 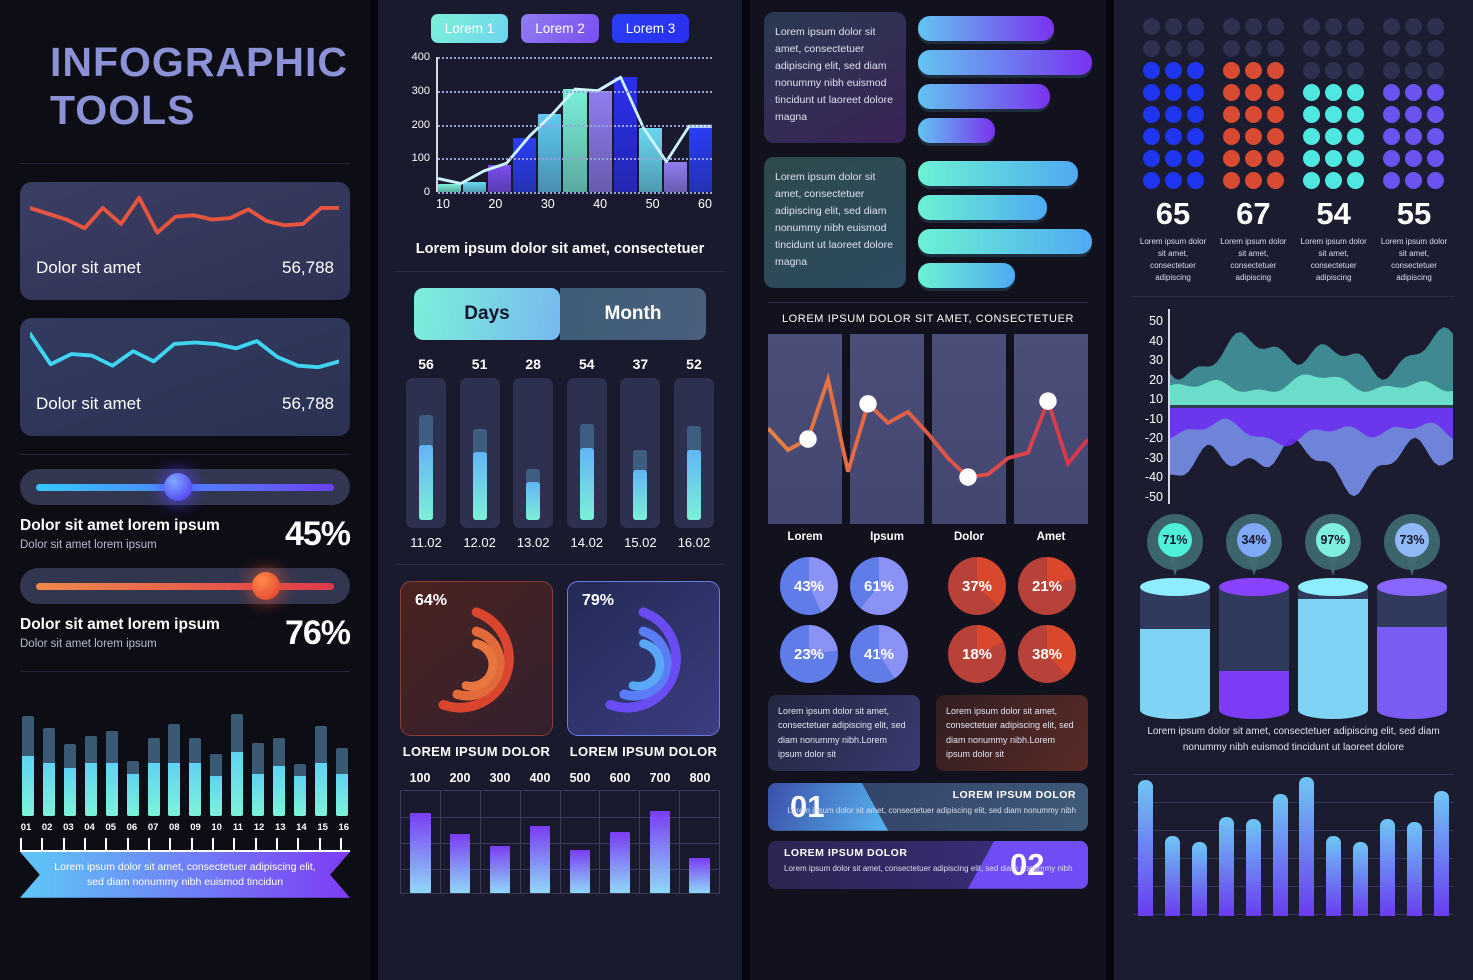 I want to click on toggle-month: Month, so click(x=633, y=314).